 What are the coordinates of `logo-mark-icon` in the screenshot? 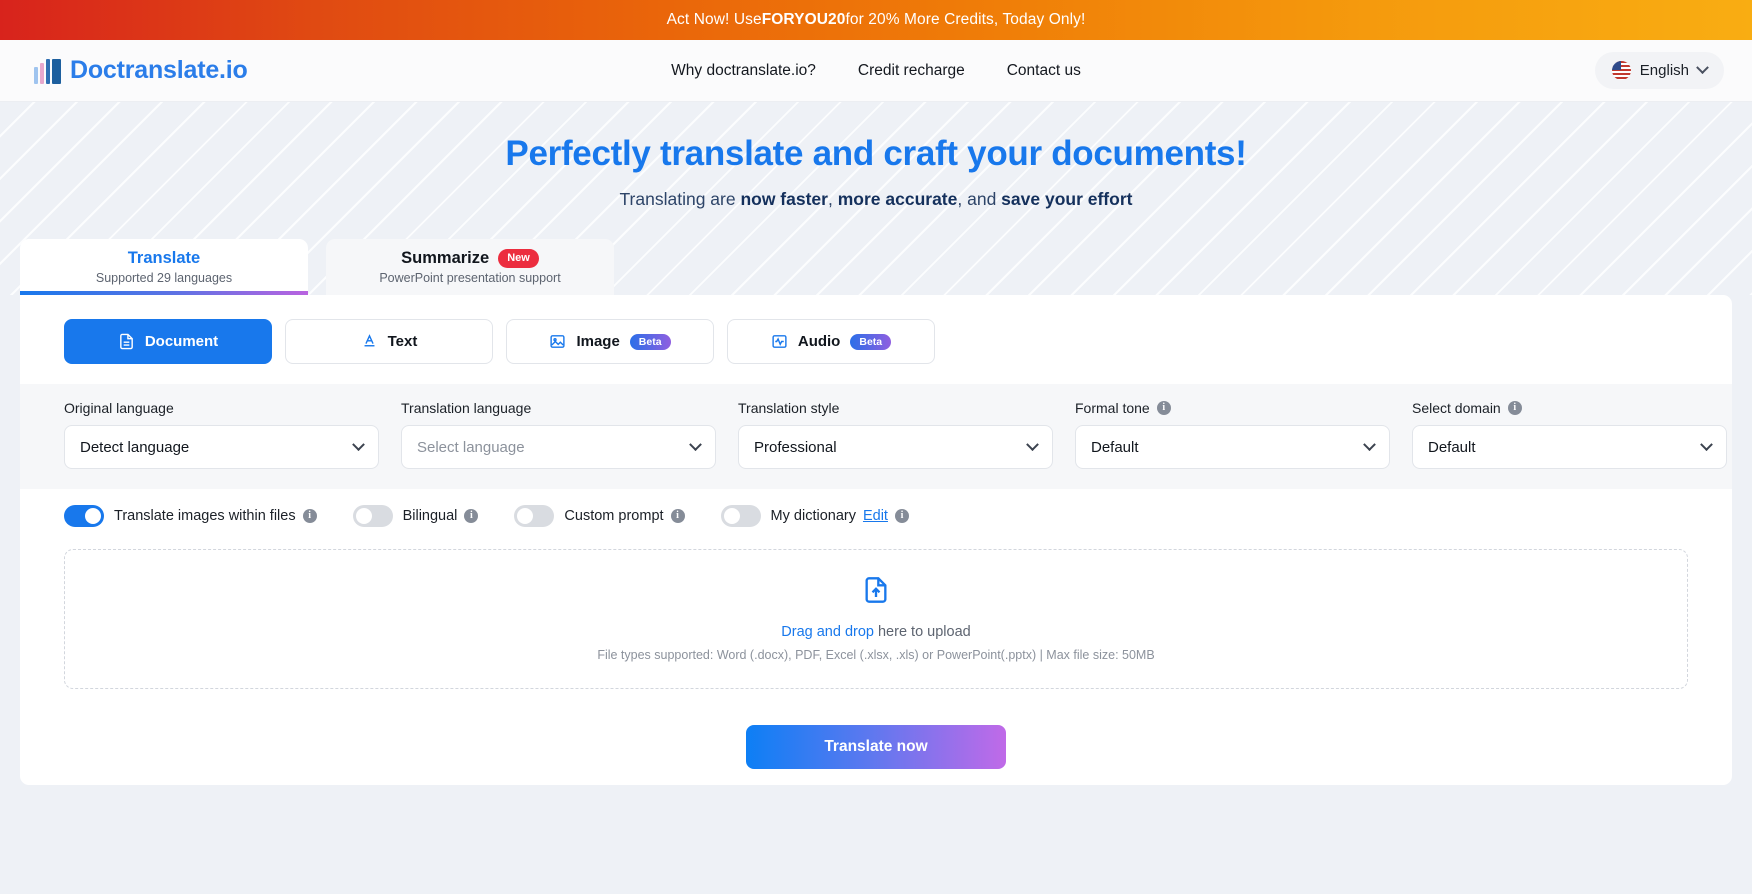 It's located at (47, 71).